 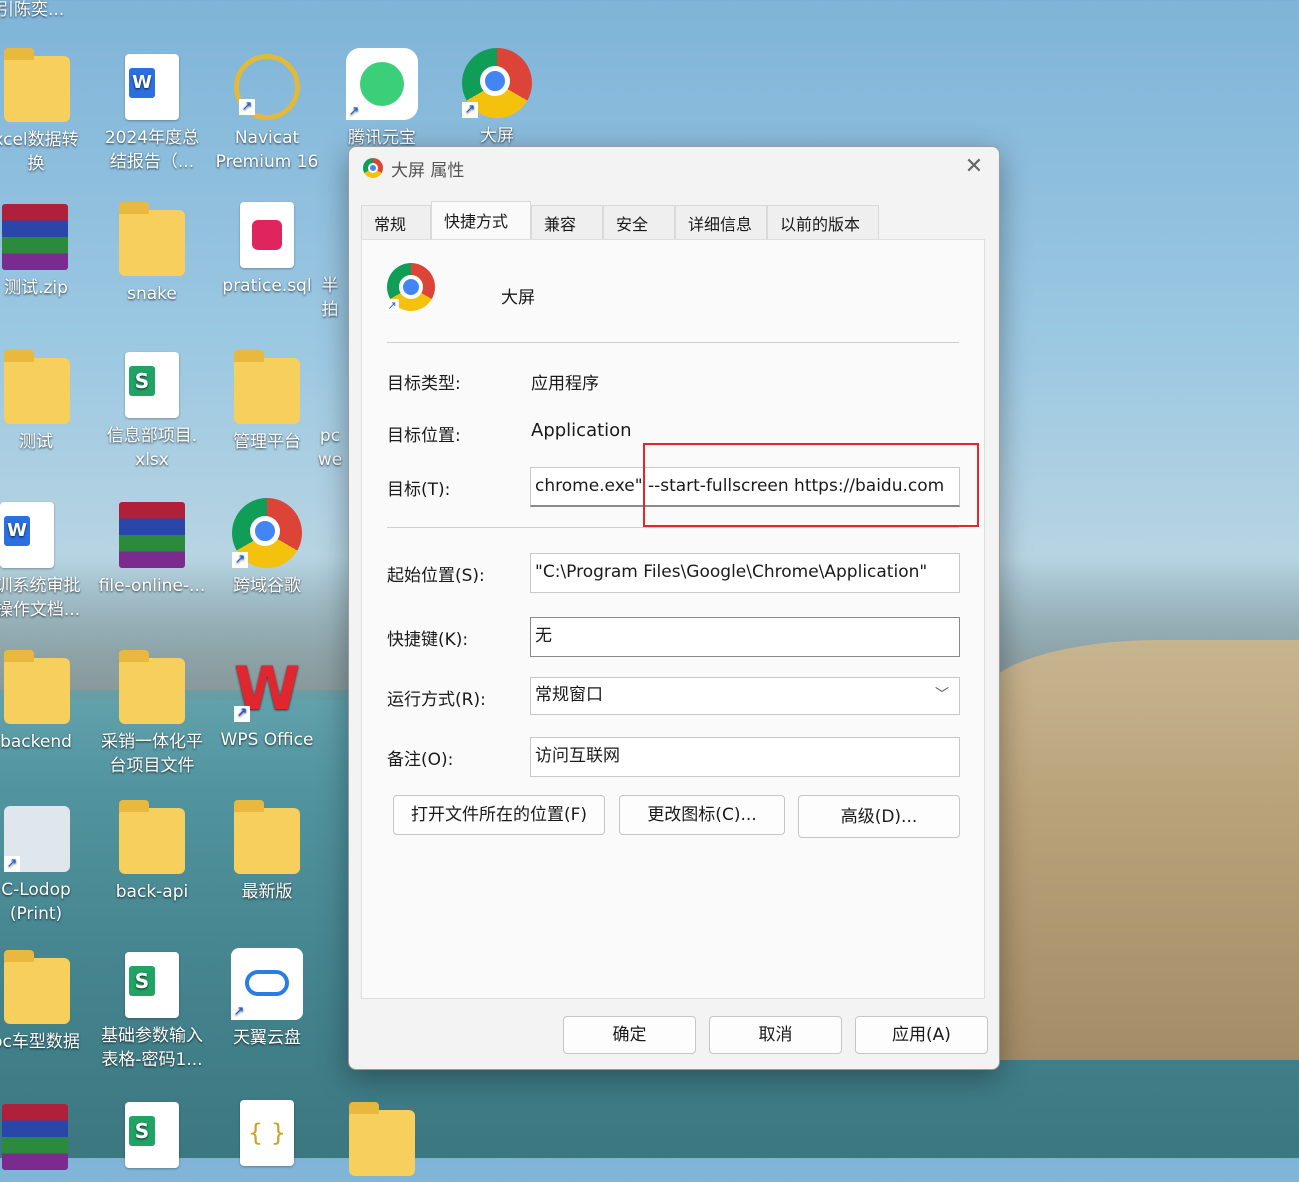 I want to click on chevron-down-icon: ﹀, so click(x=942, y=695).